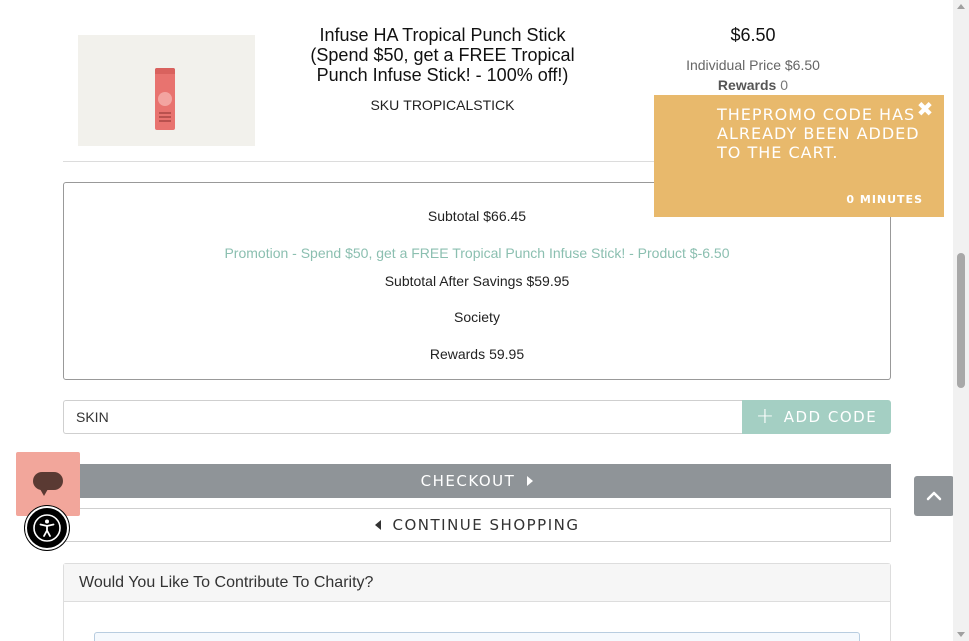 This screenshot has height=641, width=969. Describe the element at coordinates (830, 417) in the screenshot. I see `add-code-label: ADD CODE` at that location.